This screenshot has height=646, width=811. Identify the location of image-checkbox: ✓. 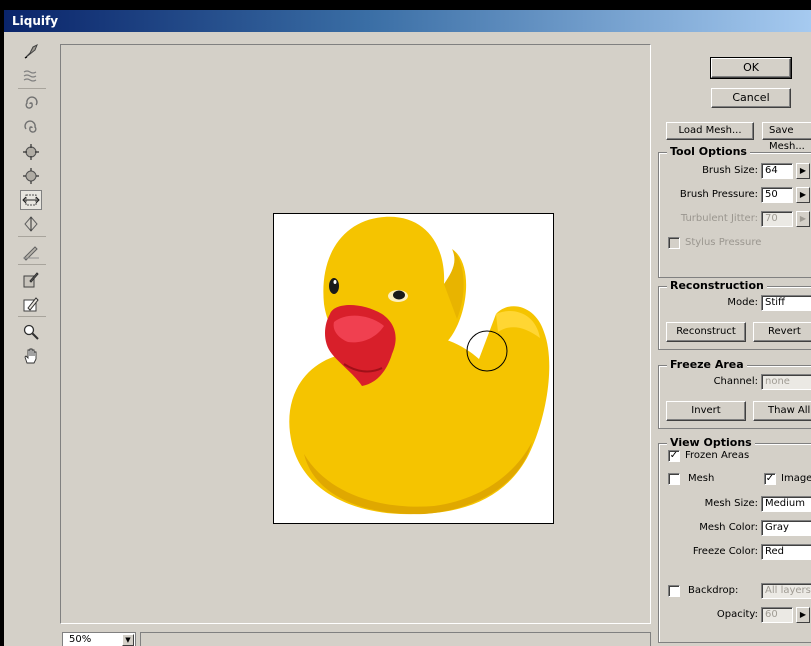
(770, 479).